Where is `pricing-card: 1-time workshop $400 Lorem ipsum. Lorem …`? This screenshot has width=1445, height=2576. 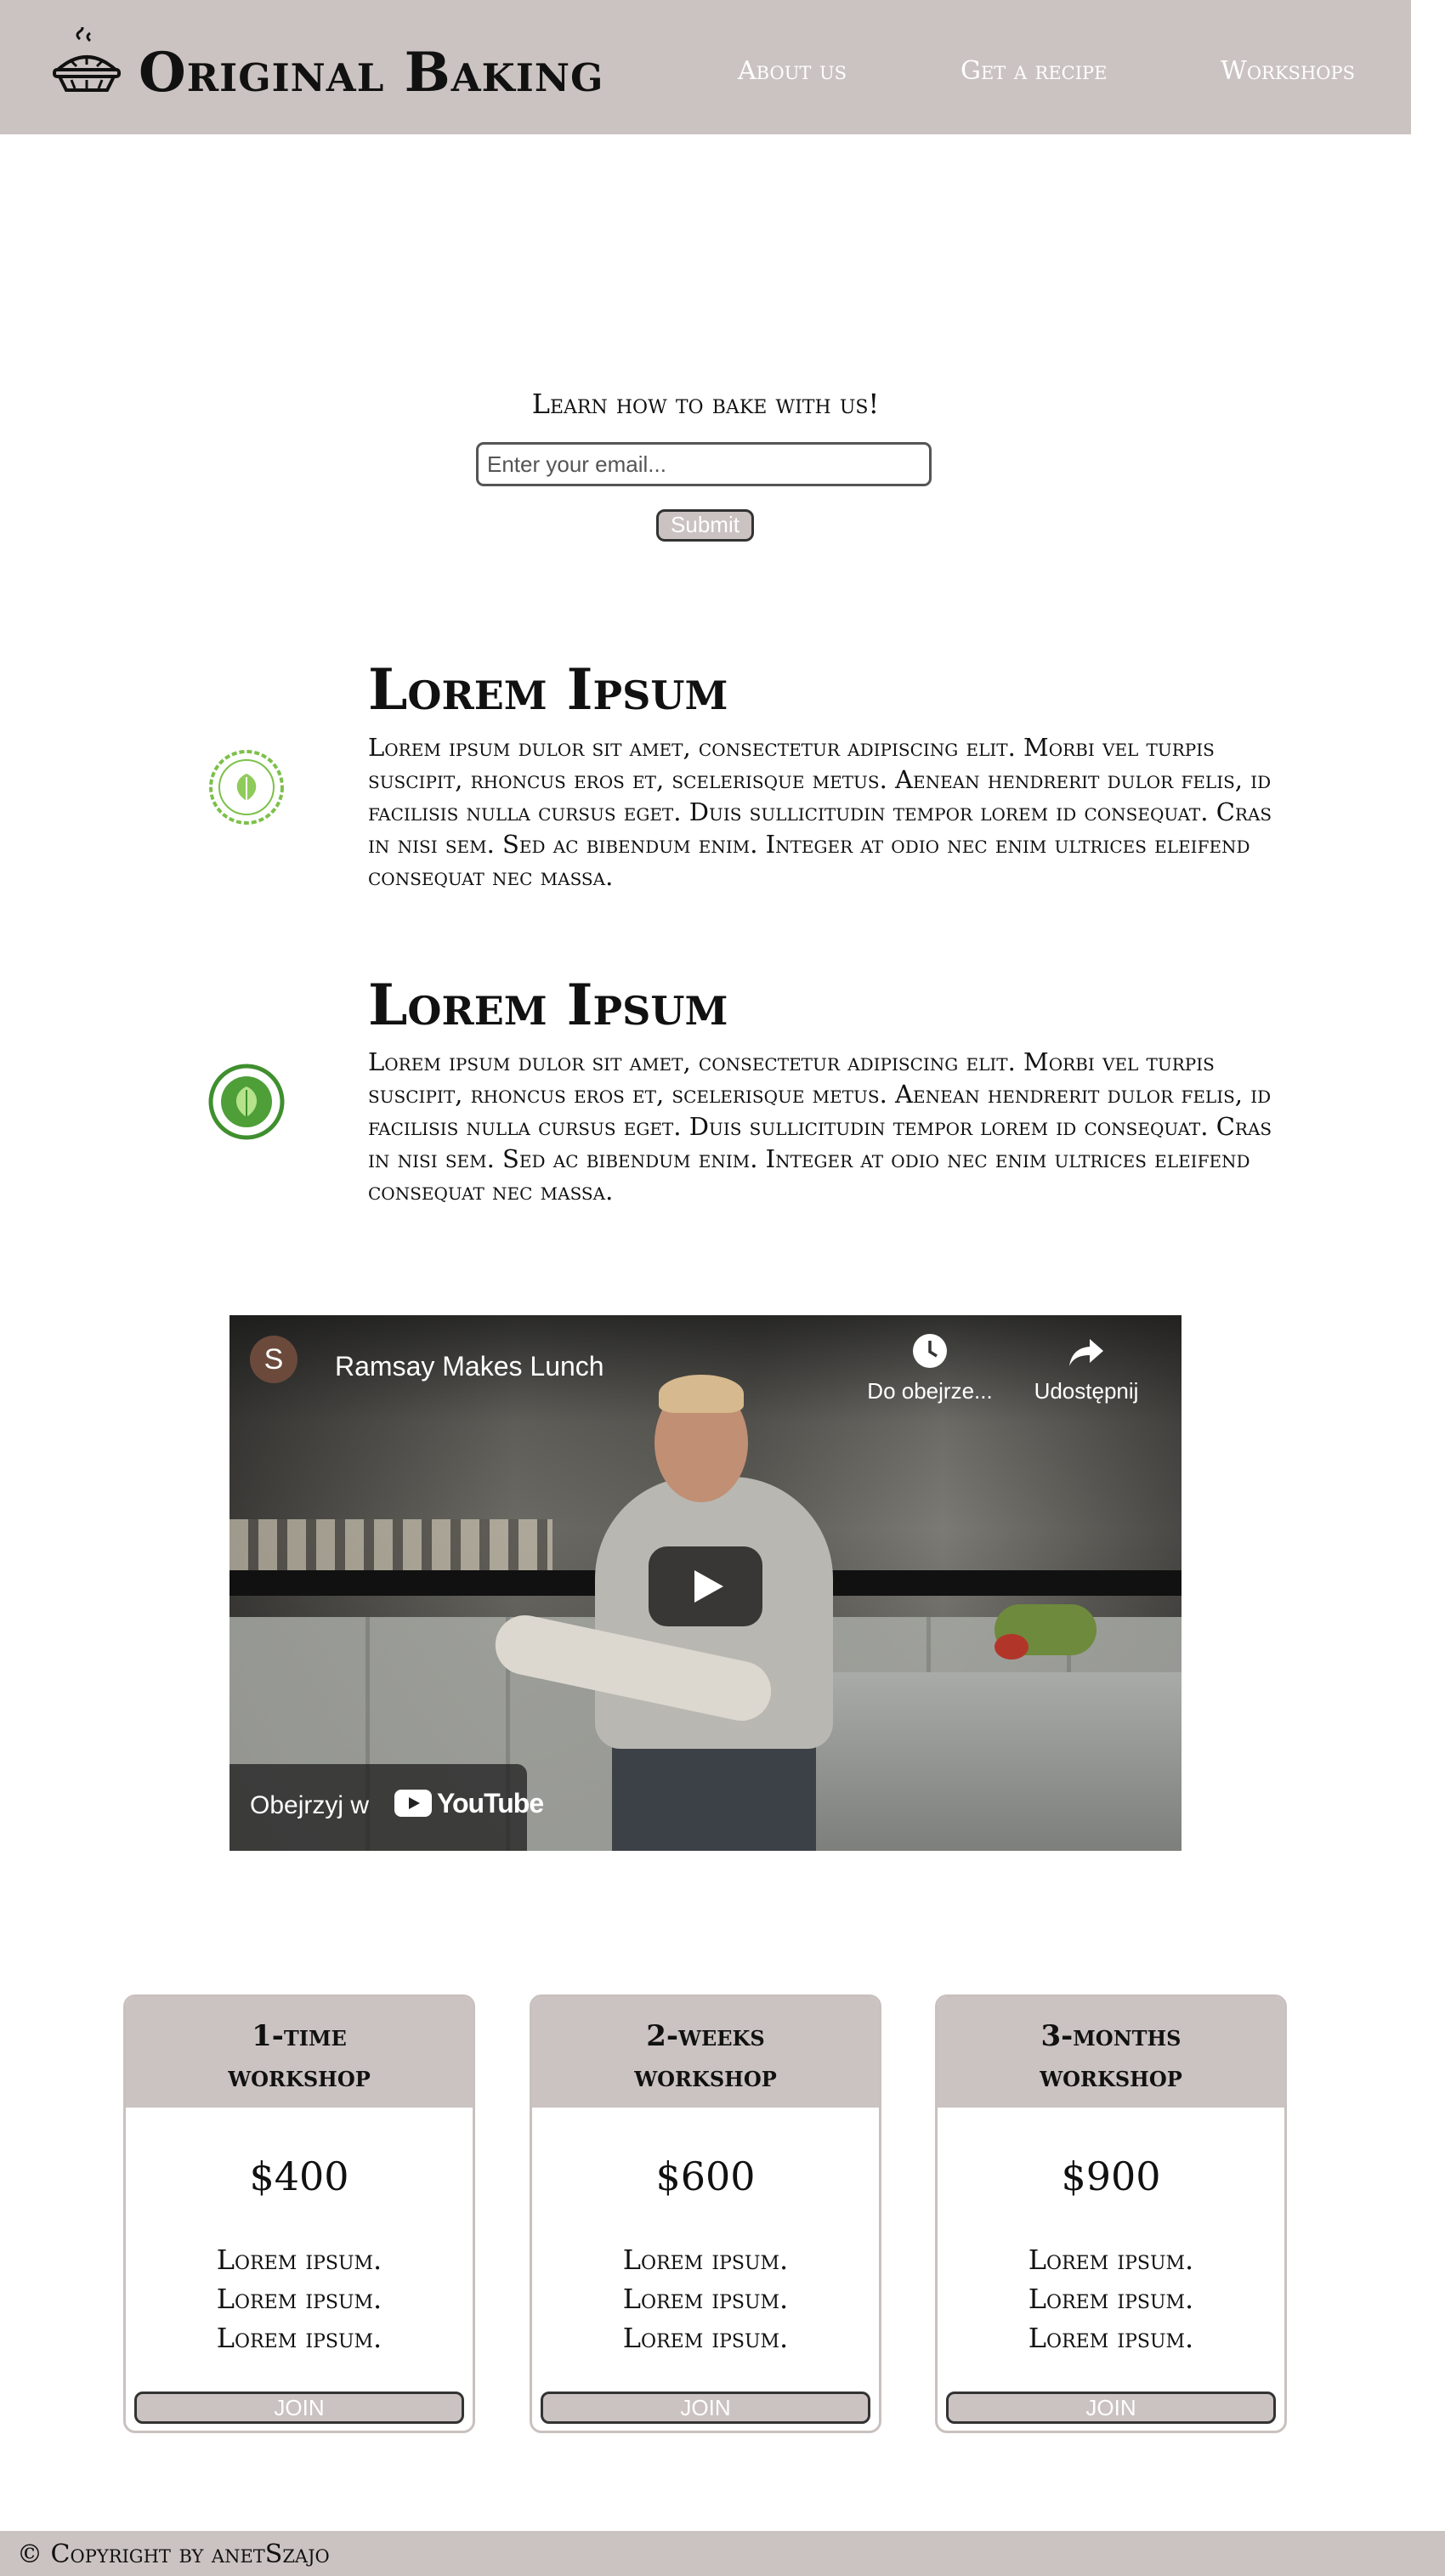 pricing-card: 1-time workshop $400 Lorem ipsum. Lorem … is located at coordinates (299, 2214).